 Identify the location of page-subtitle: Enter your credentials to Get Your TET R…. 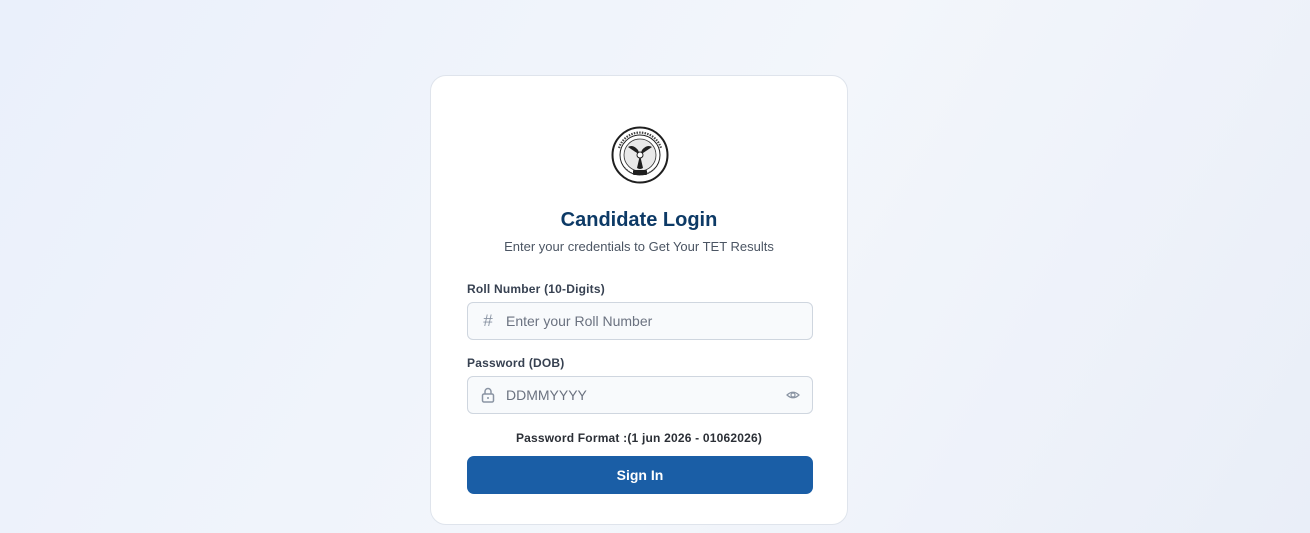
(639, 246).